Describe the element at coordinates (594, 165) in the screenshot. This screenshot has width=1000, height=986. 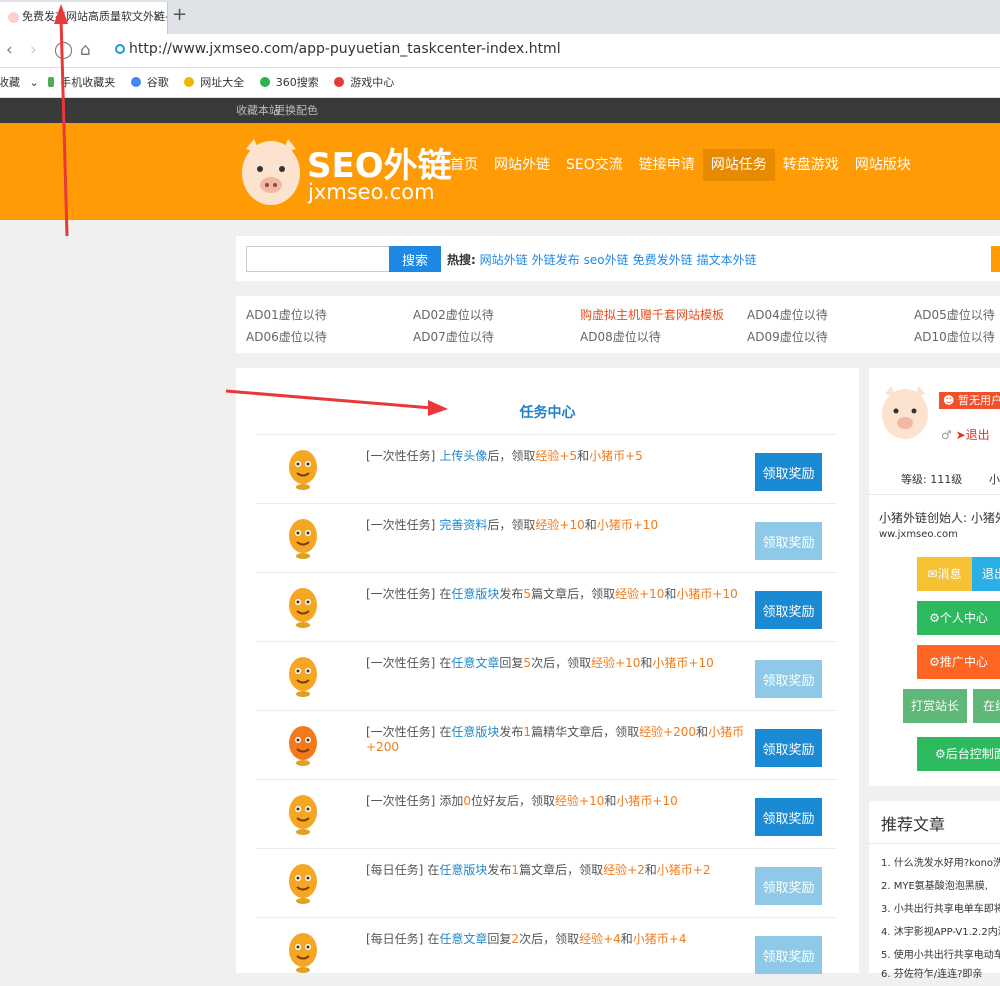
I see `nav-seo-exchange: SEO交流` at that location.